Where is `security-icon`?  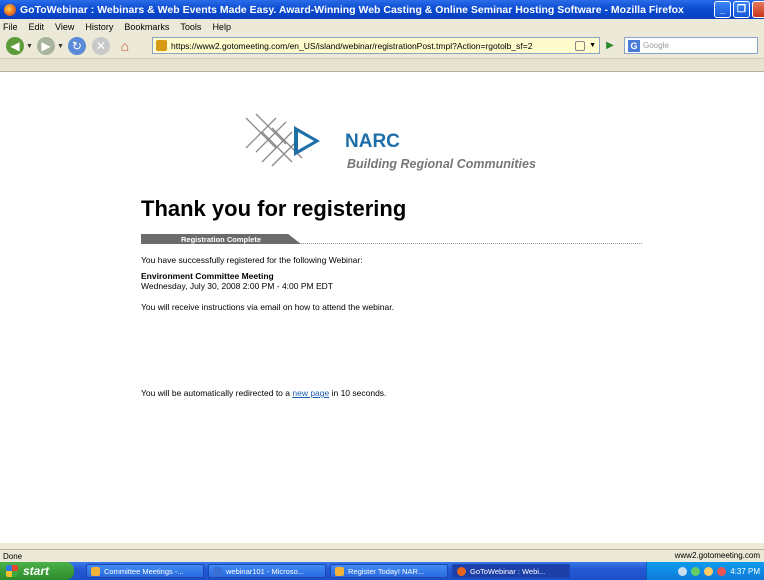 security-icon is located at coordinates (722, 571).